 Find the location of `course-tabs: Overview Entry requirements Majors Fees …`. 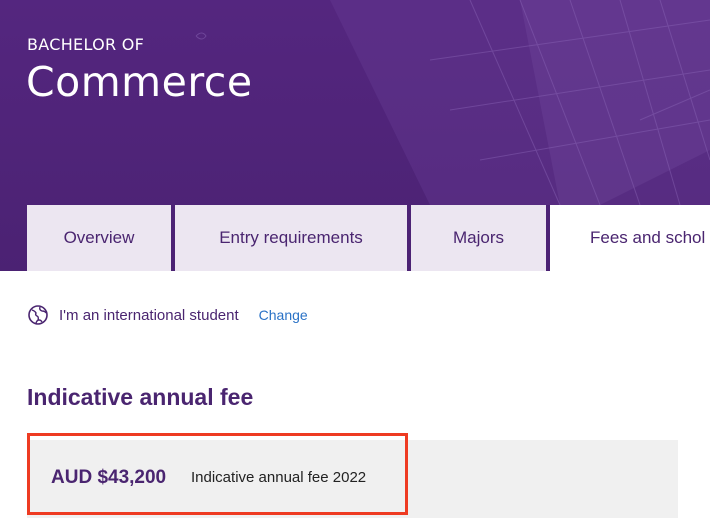

course-tabs: Overview Entry requirements Majors Fees … is located at coordinates (355, 238).